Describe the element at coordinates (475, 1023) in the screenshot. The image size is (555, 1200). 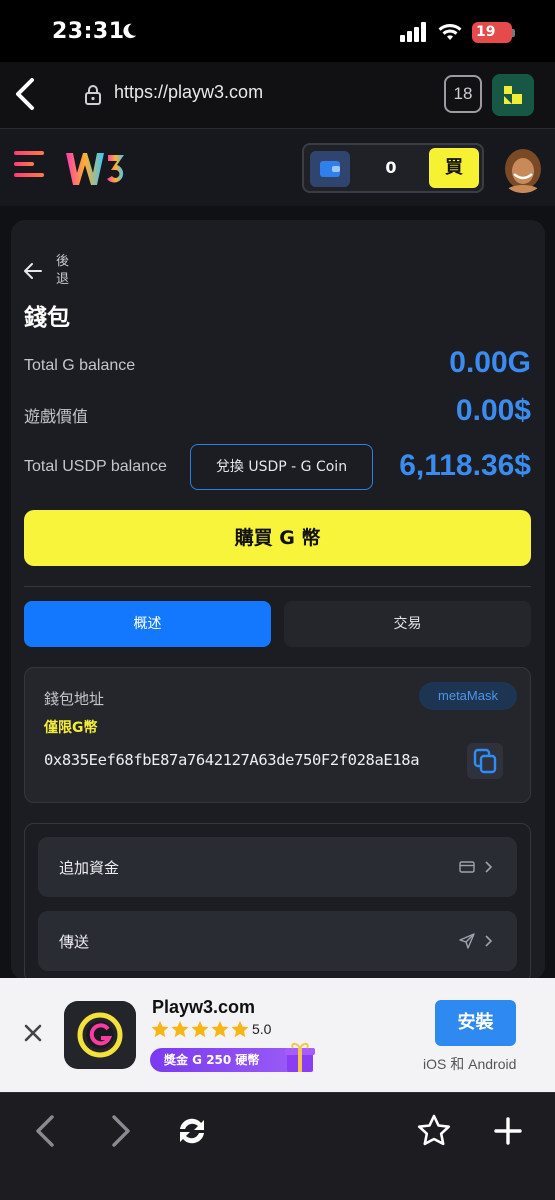
I see `install-button: 安裝` at that location.